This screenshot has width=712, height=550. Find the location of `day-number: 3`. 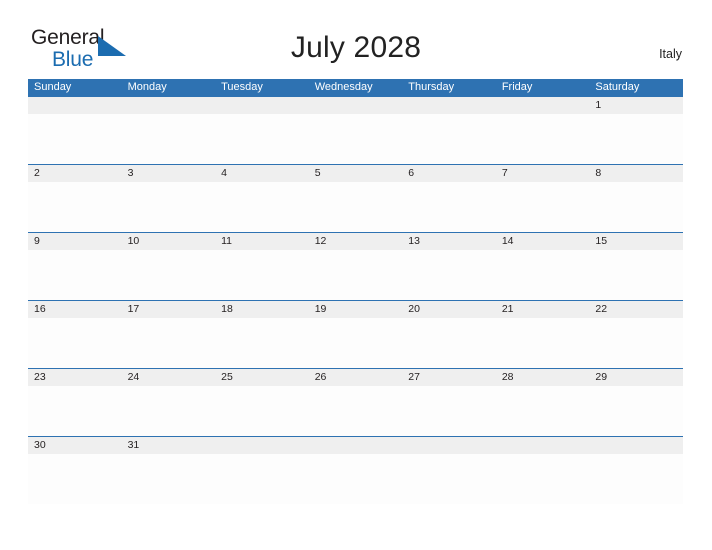

day-number: 3 is located at coordinates (169, 173).